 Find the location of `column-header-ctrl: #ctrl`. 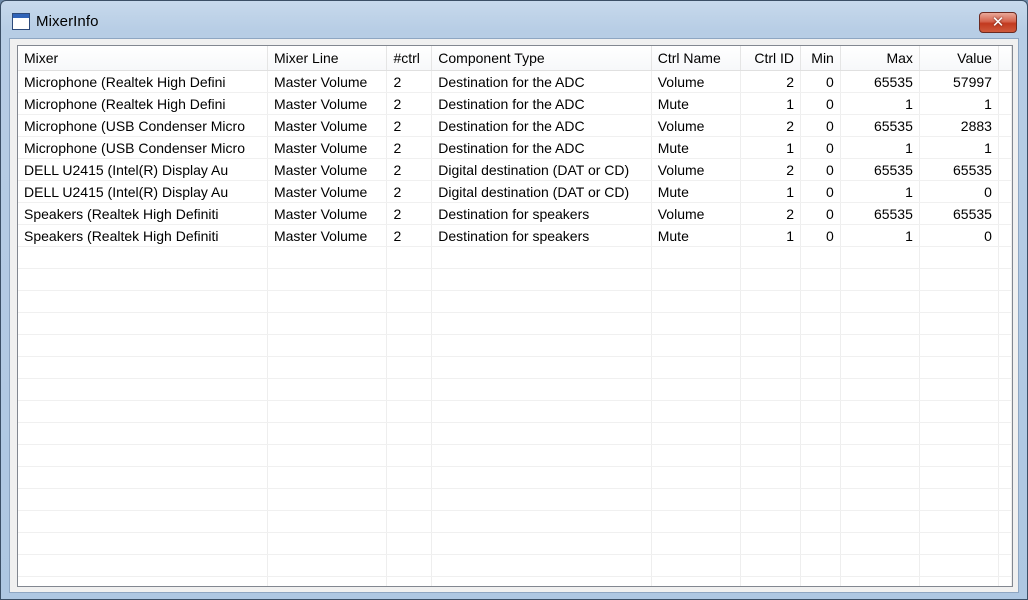

column-header-ctrl: #ctrl is located at coordinates (409, 58).